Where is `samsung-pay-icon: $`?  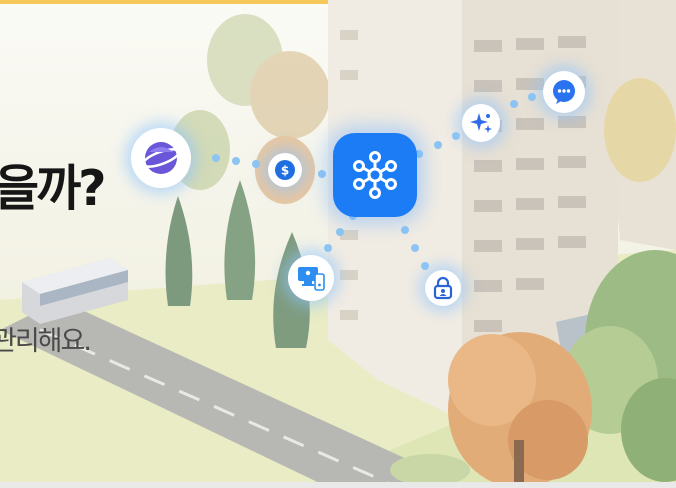 samsung-pay-icon: $ is located at coordinates (285, 170).